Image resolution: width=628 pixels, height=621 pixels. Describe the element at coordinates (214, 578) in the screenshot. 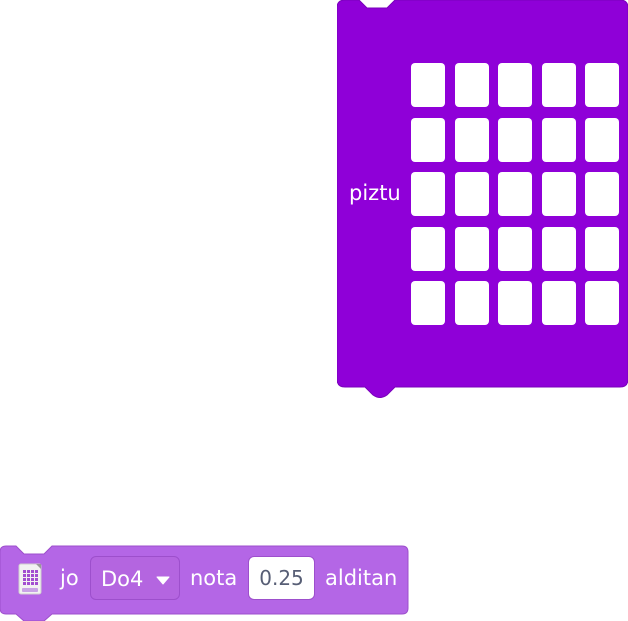

I see `note-word-label: nota` at that location.